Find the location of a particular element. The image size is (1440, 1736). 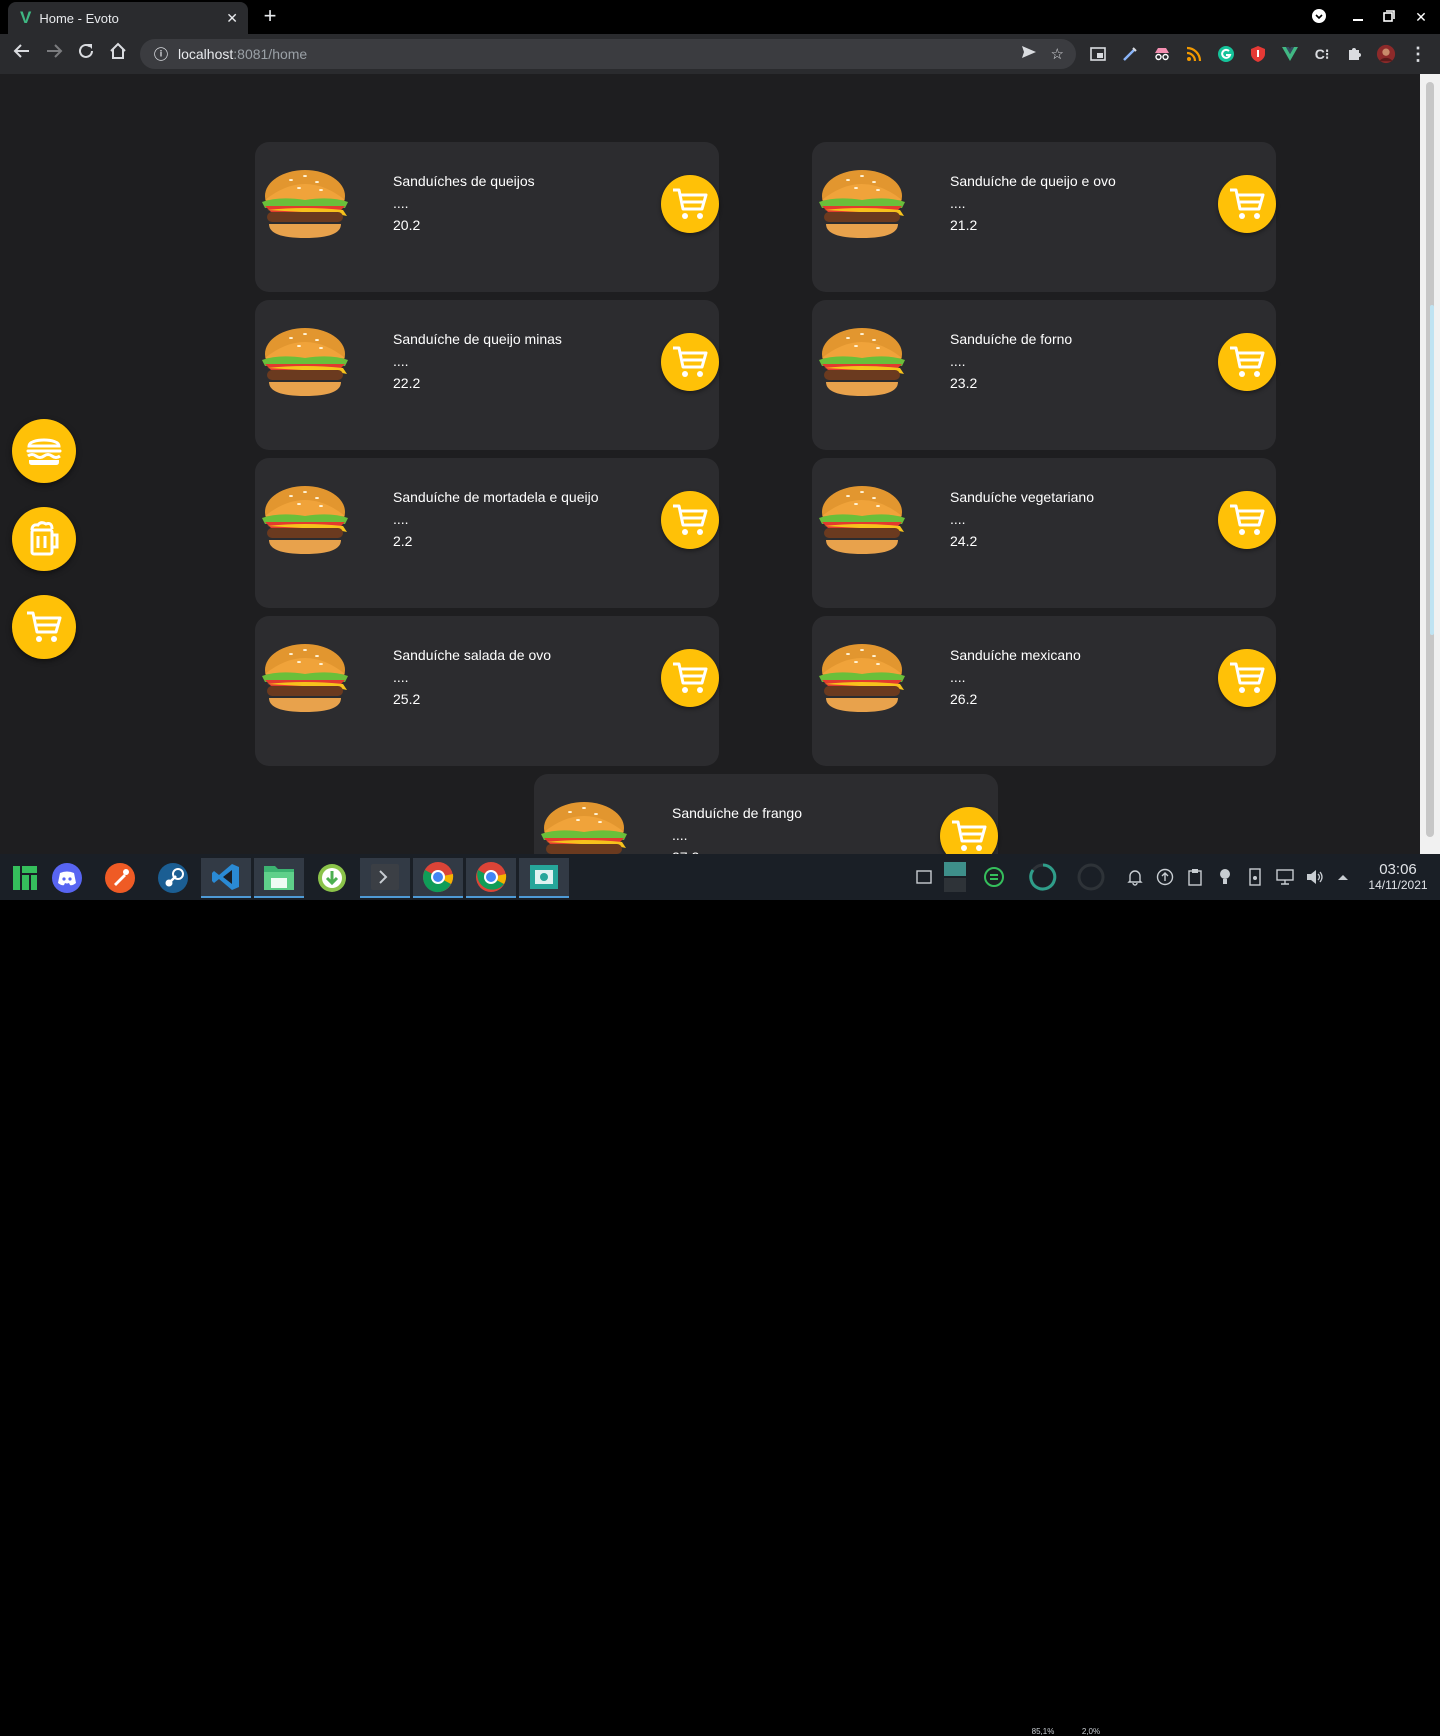

home-icon is located at coordinates (118, 54).